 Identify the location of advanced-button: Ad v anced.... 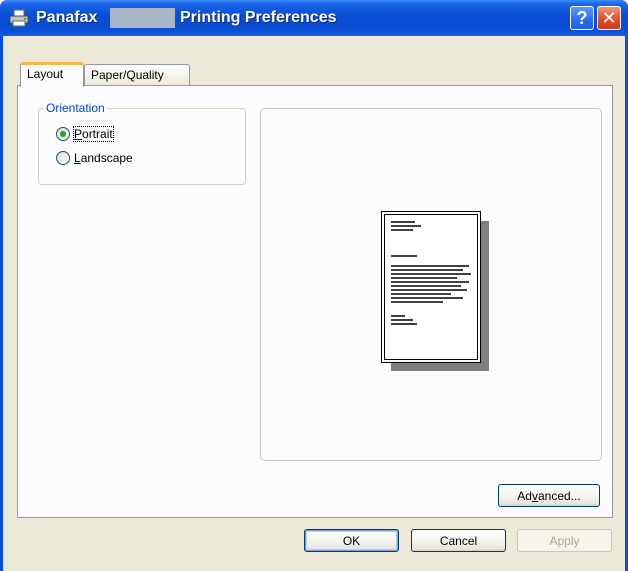
(549, 495).